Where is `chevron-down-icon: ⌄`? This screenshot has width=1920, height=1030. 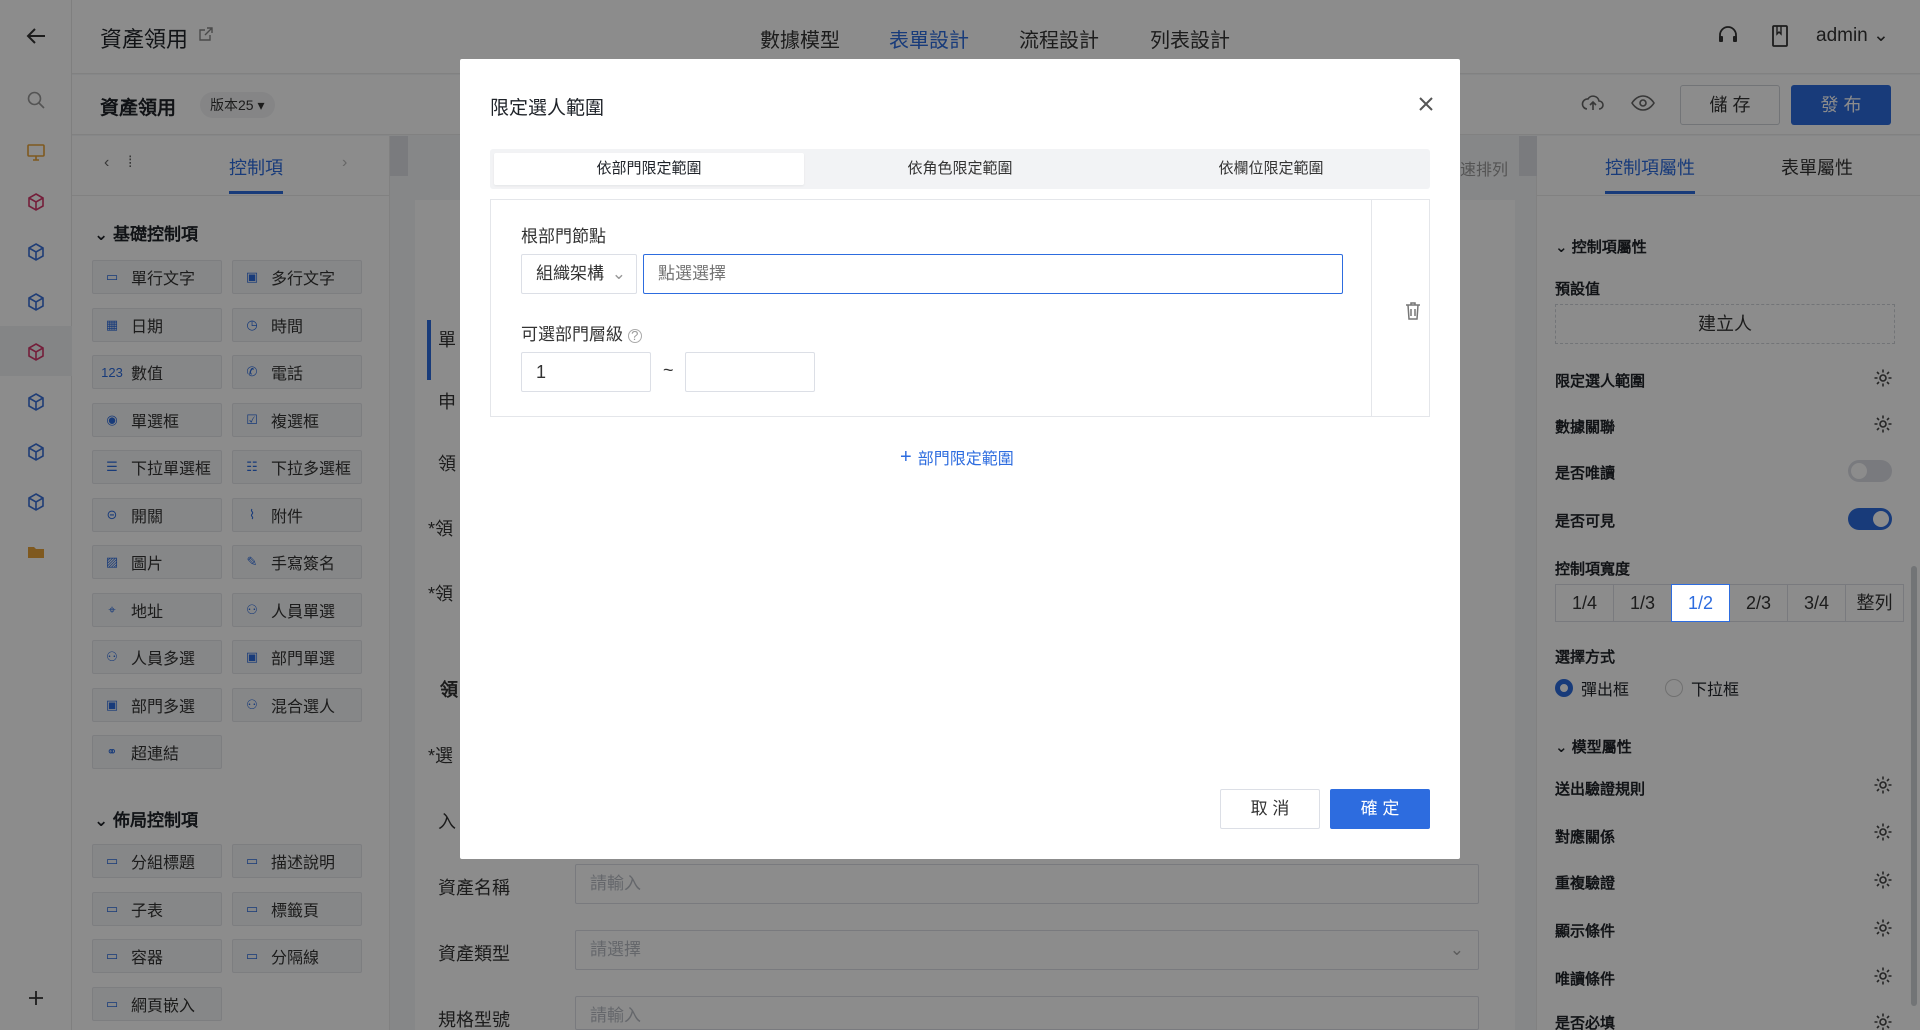
chevron-down-icon: ⌄ is located at coordinates (618, 273).